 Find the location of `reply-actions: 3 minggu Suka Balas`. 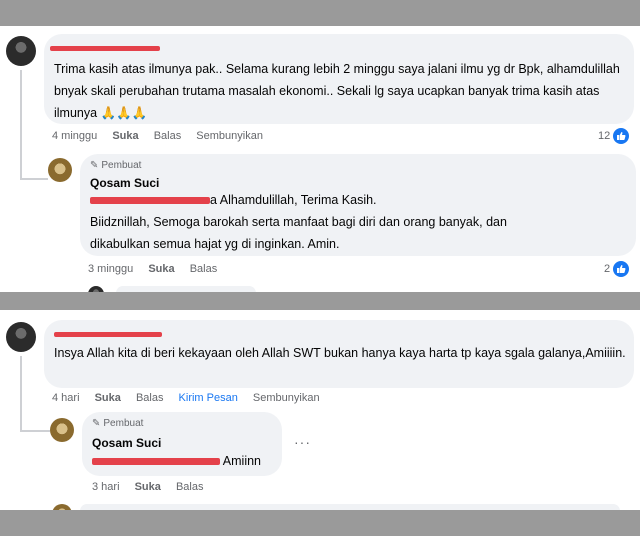

reply-actions: 3 minggu Suka Balas is located at coordinates (158, 269).